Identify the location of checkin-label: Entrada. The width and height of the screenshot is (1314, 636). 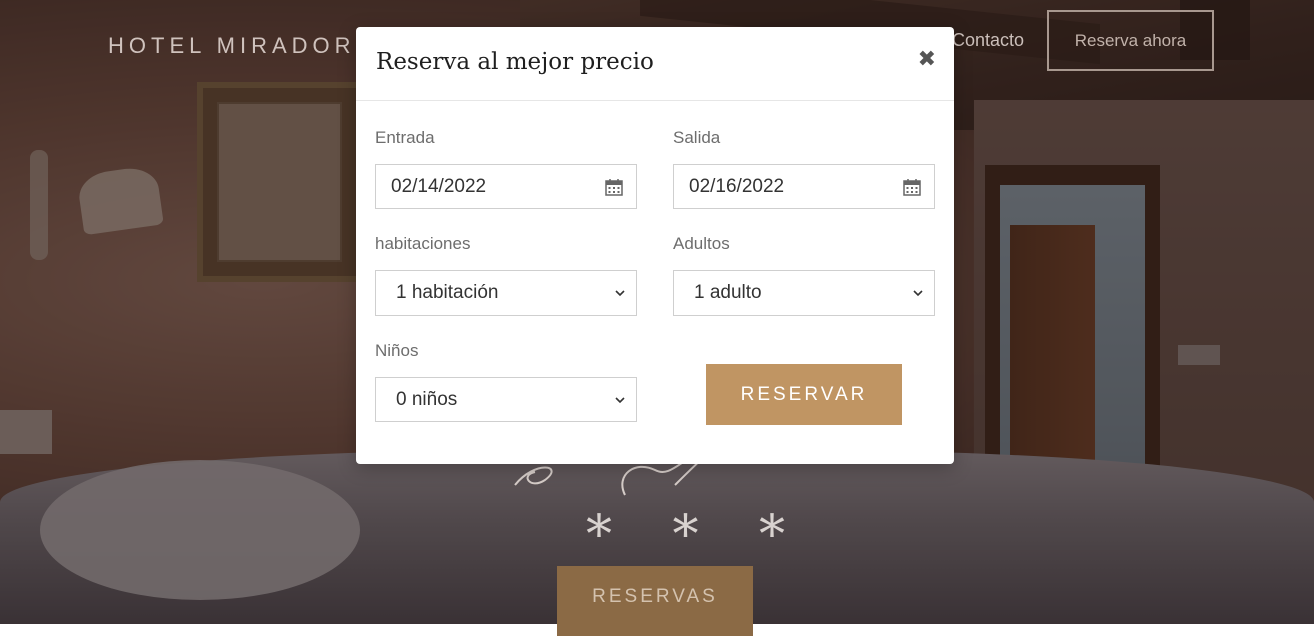
(405, 137).